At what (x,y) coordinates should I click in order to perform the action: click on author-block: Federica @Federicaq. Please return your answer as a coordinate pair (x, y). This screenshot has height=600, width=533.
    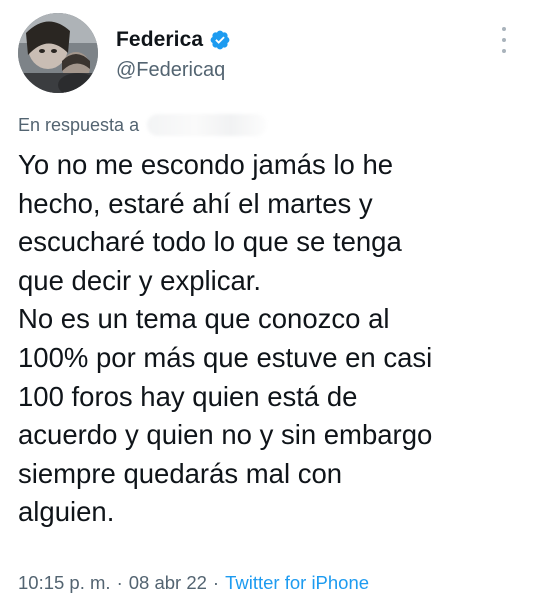
    Looking at the image, I should click on (173, 54).